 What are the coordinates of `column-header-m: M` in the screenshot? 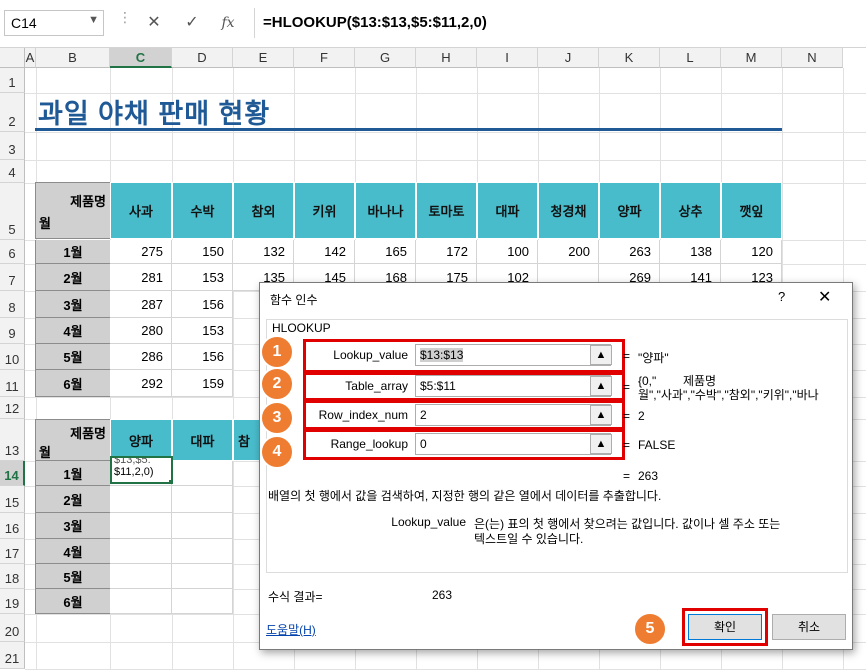 It's located at (751, 58).